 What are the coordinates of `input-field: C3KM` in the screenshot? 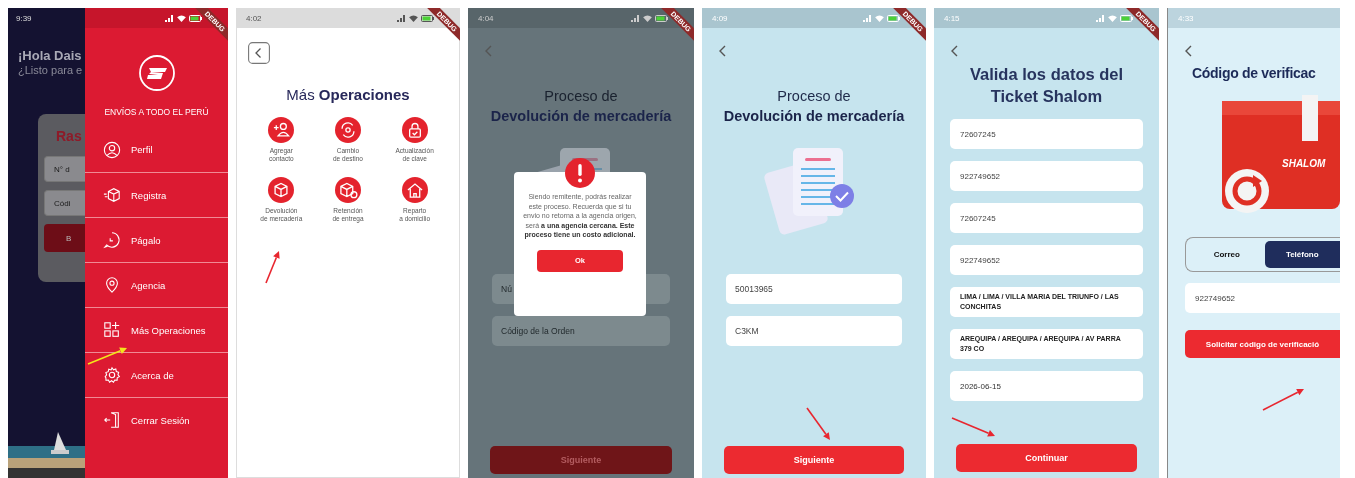 It's located at (814, 331).